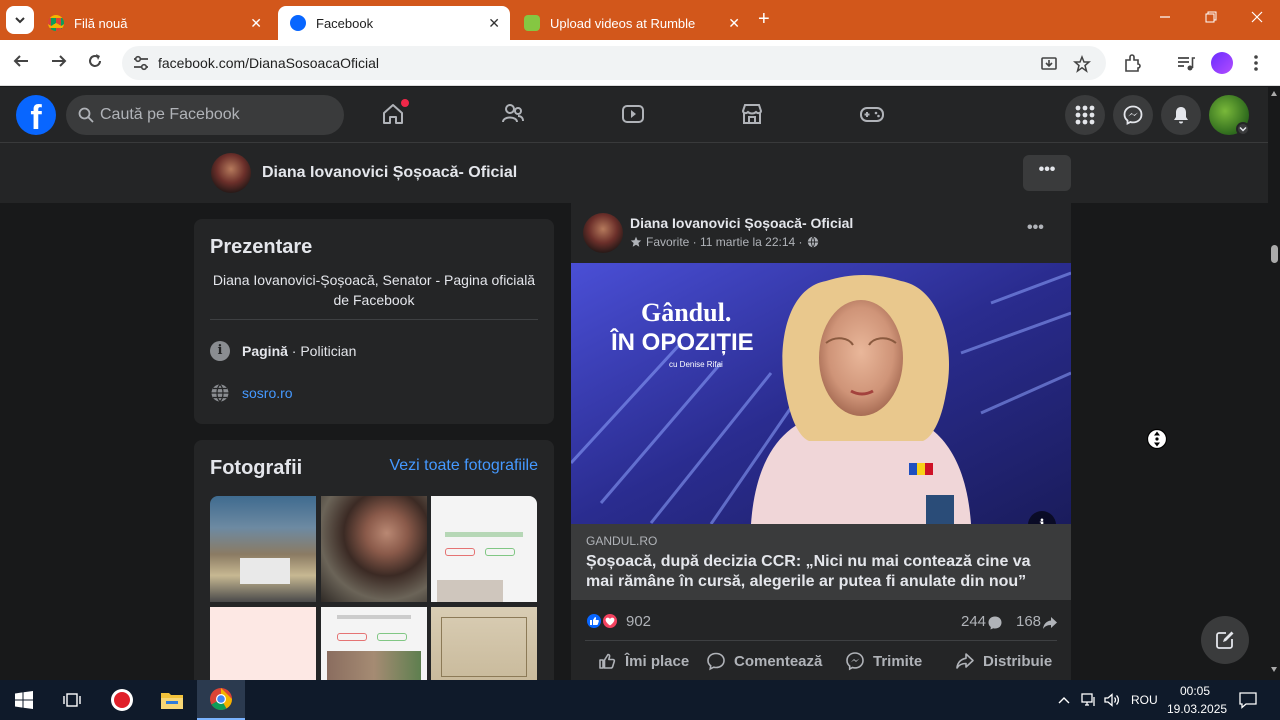  What do you see at coordinates (657, 661) in the screenshot?
I see `like-label: Îmi place` at bounding box center [657, 661].